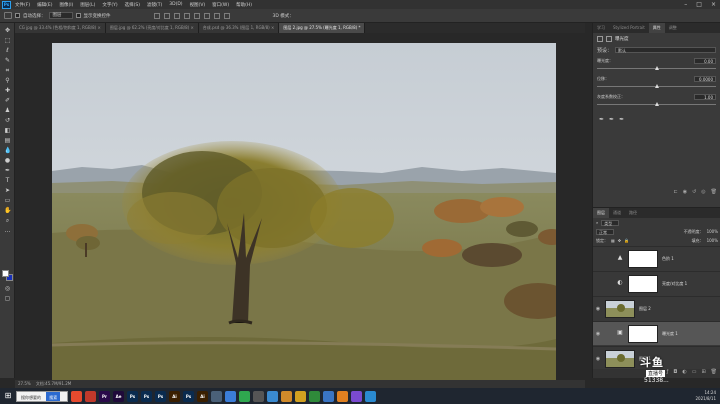 This screenshot has height=404, width=720. What do you see at coordinates (685, 193) in the screenshot?
I see `view-previous-icon: ◉` at bounding box center [685, 193].